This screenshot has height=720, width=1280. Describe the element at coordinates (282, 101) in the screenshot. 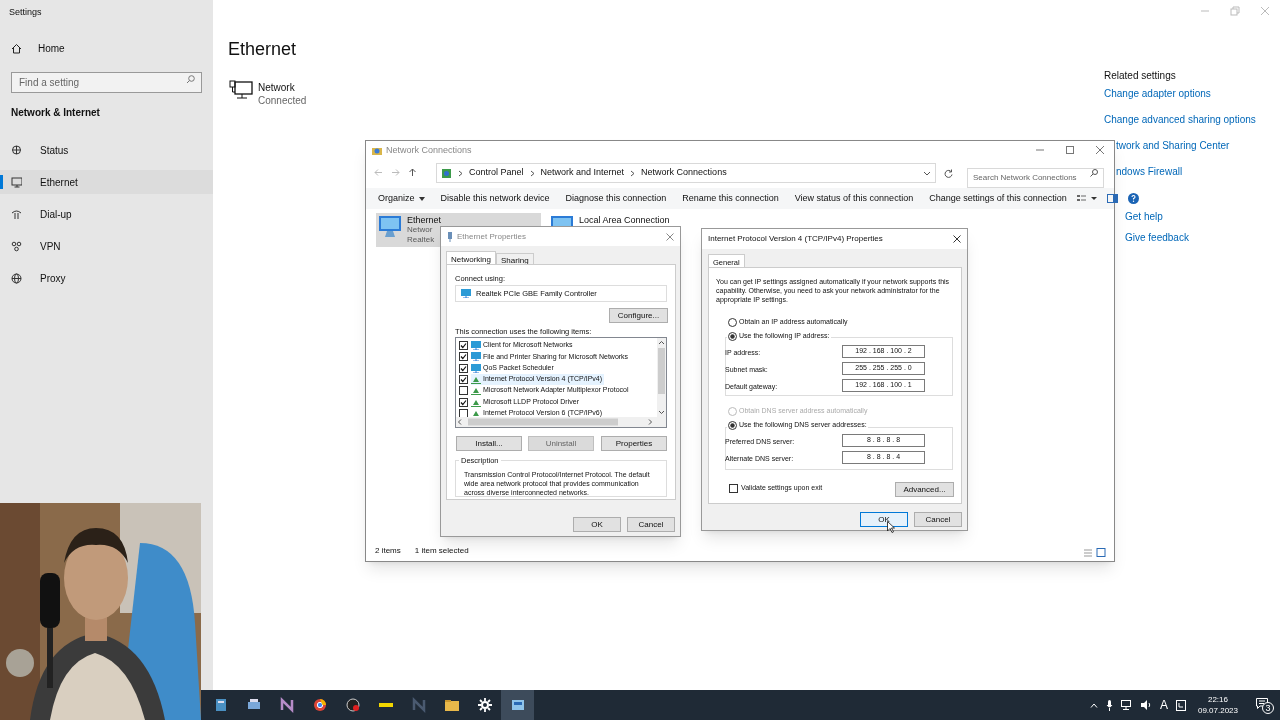

I see `network-status: Connected` at that location.